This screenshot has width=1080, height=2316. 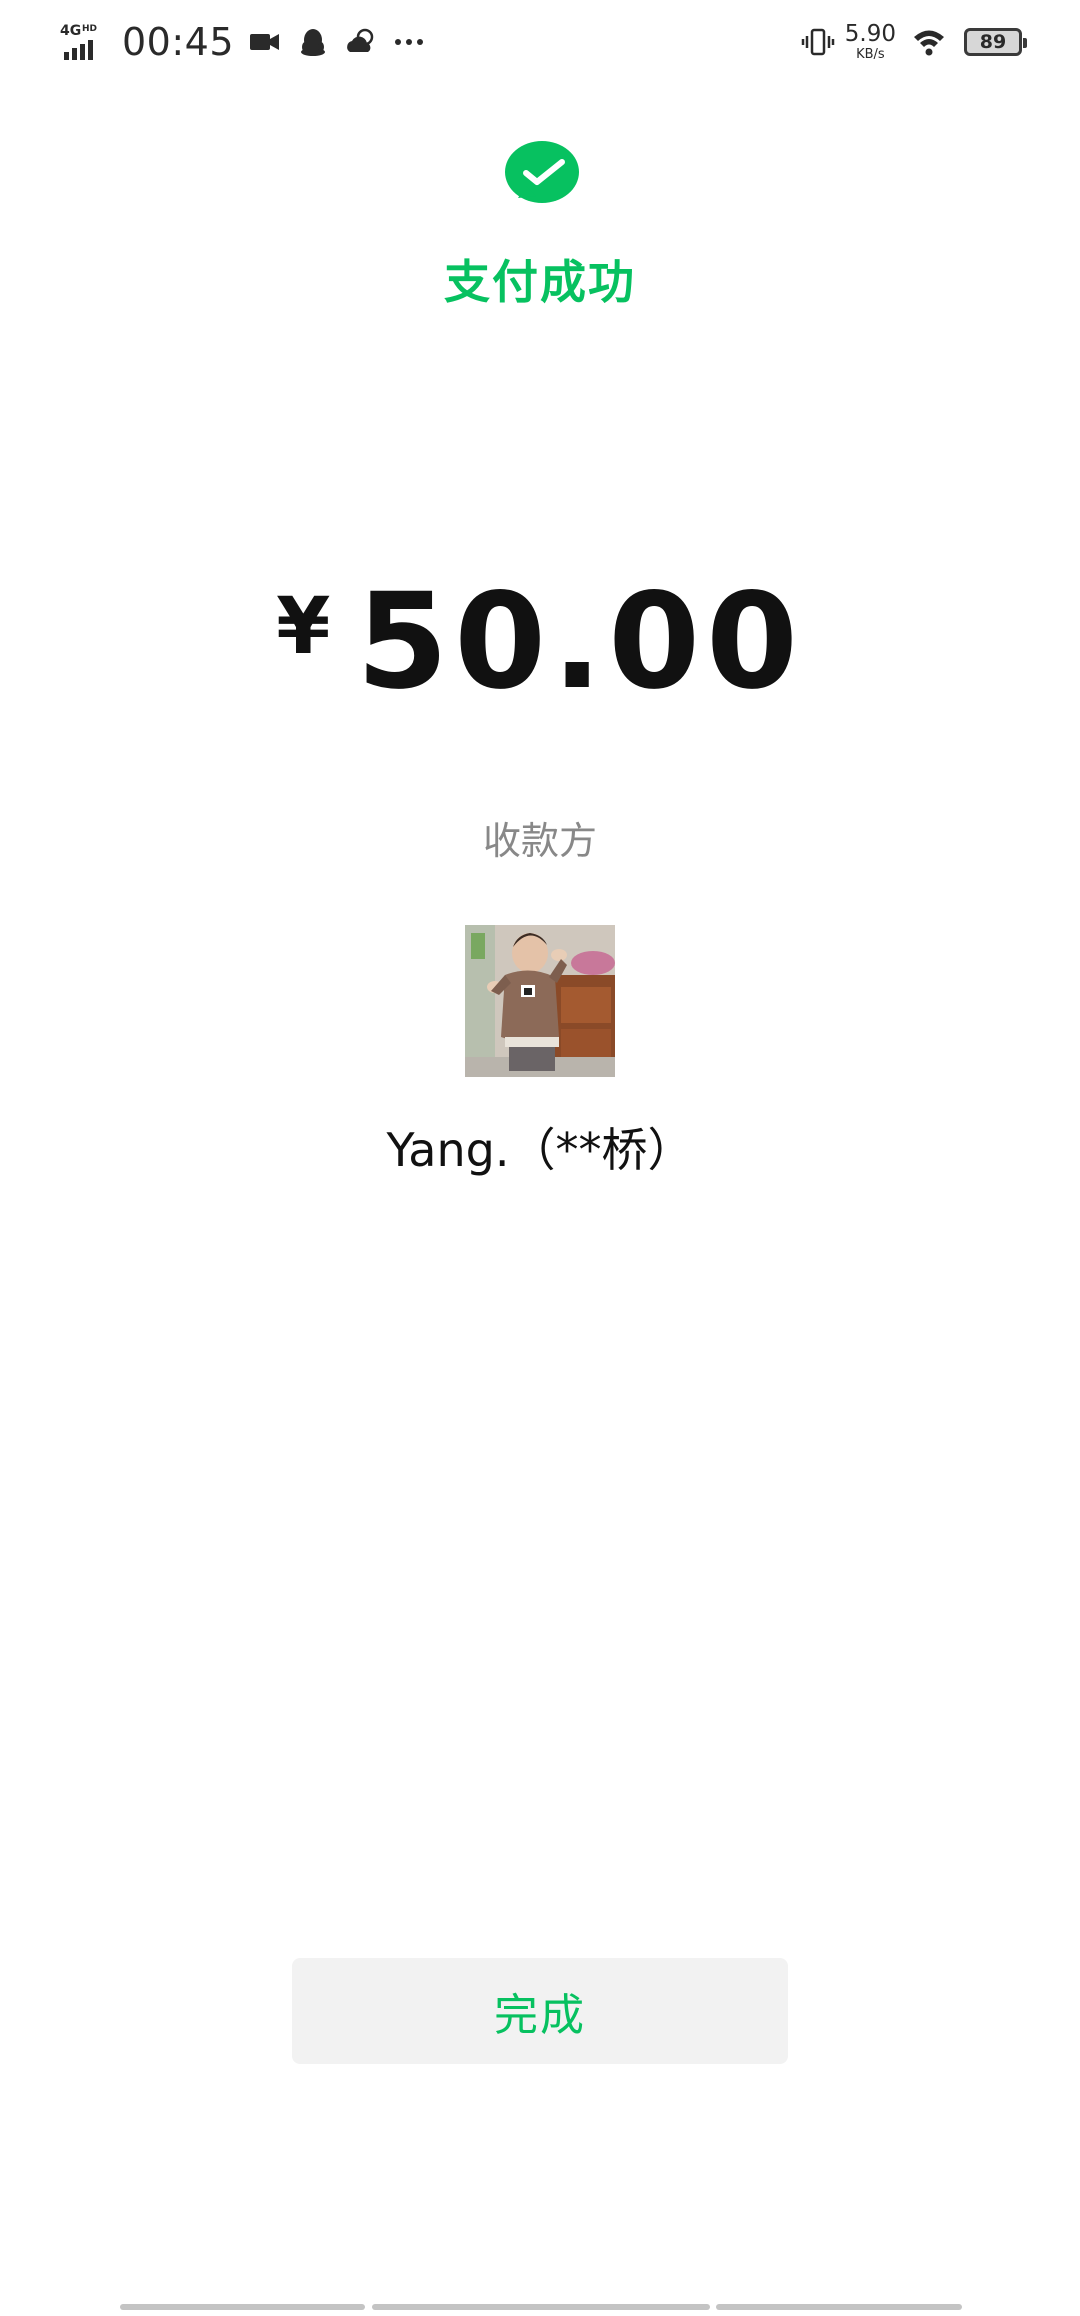 I want to click on weather-cloud-icon, so click(x=360, y=40).